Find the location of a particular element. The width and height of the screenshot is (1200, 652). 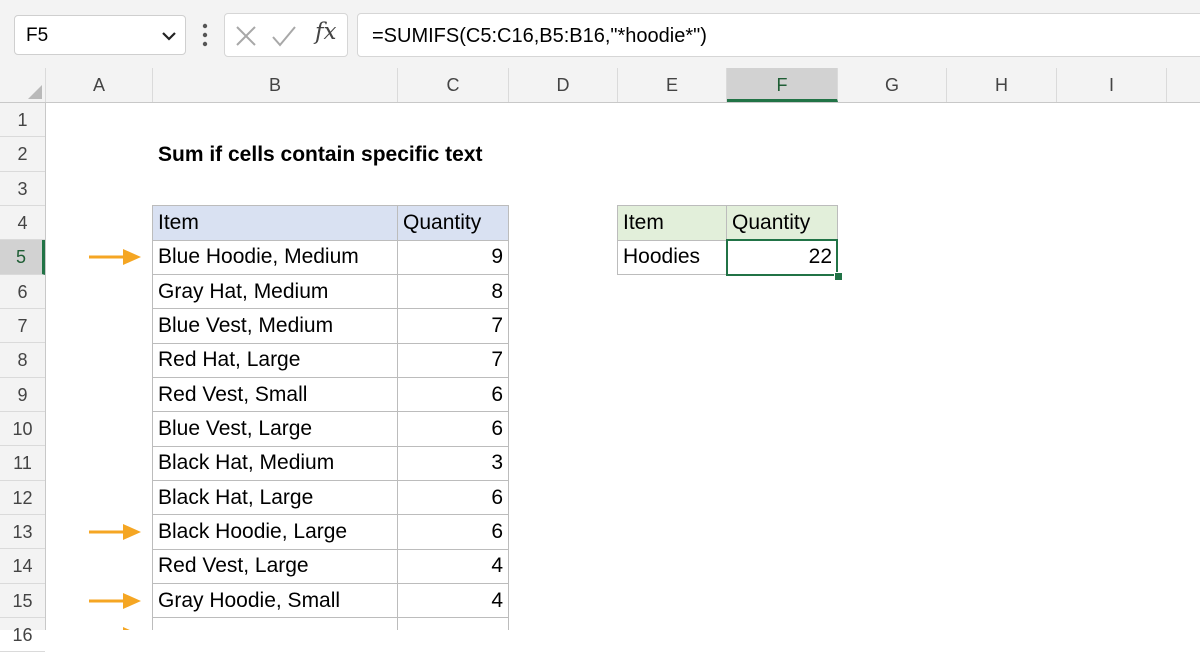

row-header-13: 13 is located at coordinates (22, 532).